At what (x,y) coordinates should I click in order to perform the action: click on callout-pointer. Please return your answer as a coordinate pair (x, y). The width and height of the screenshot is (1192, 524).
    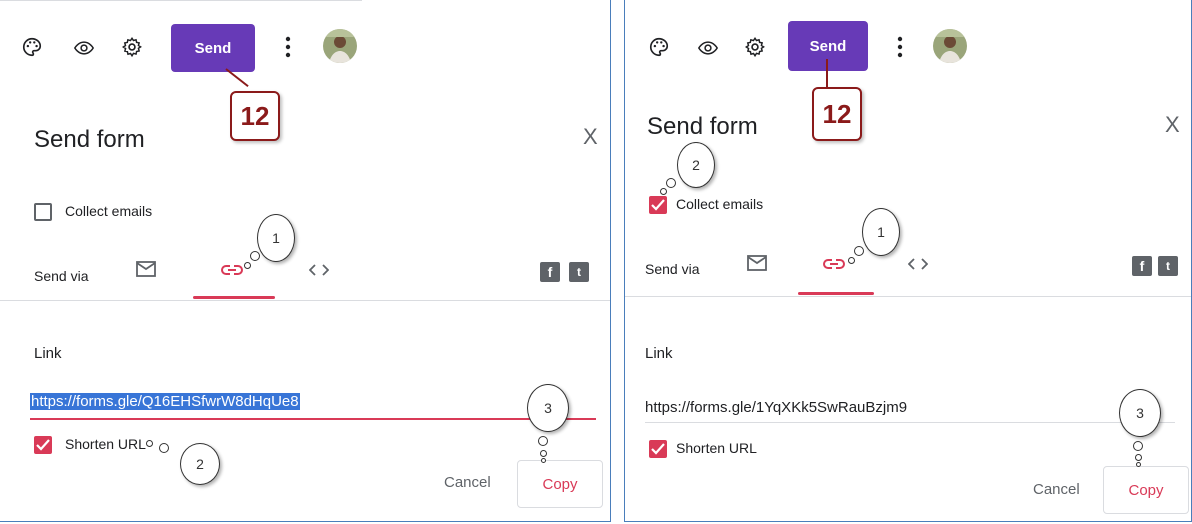
    Looking at the image, I should click on (827, 73).